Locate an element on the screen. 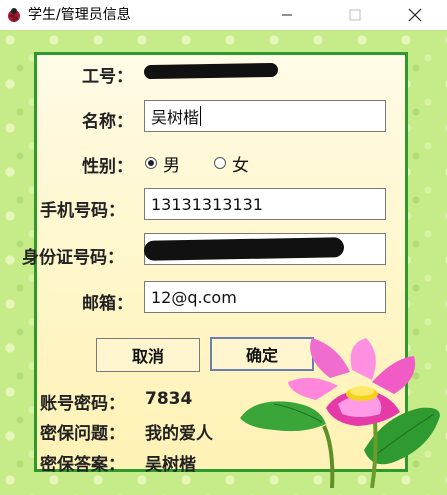 Image resolution: width=447 pixels, height=495 pixels. gender-label: 性别： is located at coordinates (107, 167).